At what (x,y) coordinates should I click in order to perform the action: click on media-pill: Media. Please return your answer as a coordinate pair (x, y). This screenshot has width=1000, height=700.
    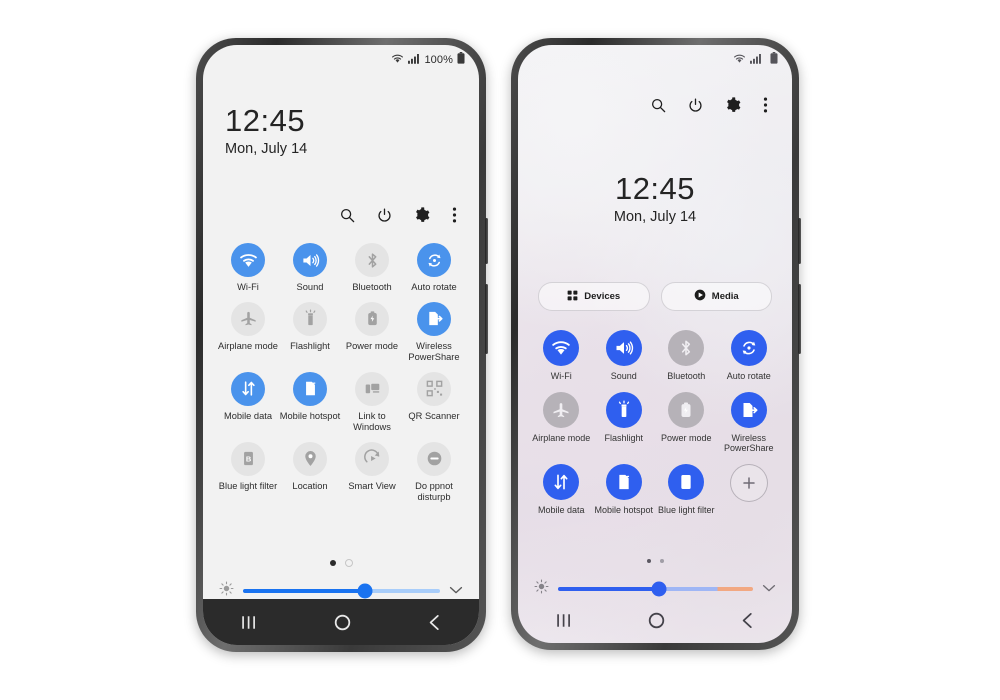
    Looking at the image, I should click on (716, 296).